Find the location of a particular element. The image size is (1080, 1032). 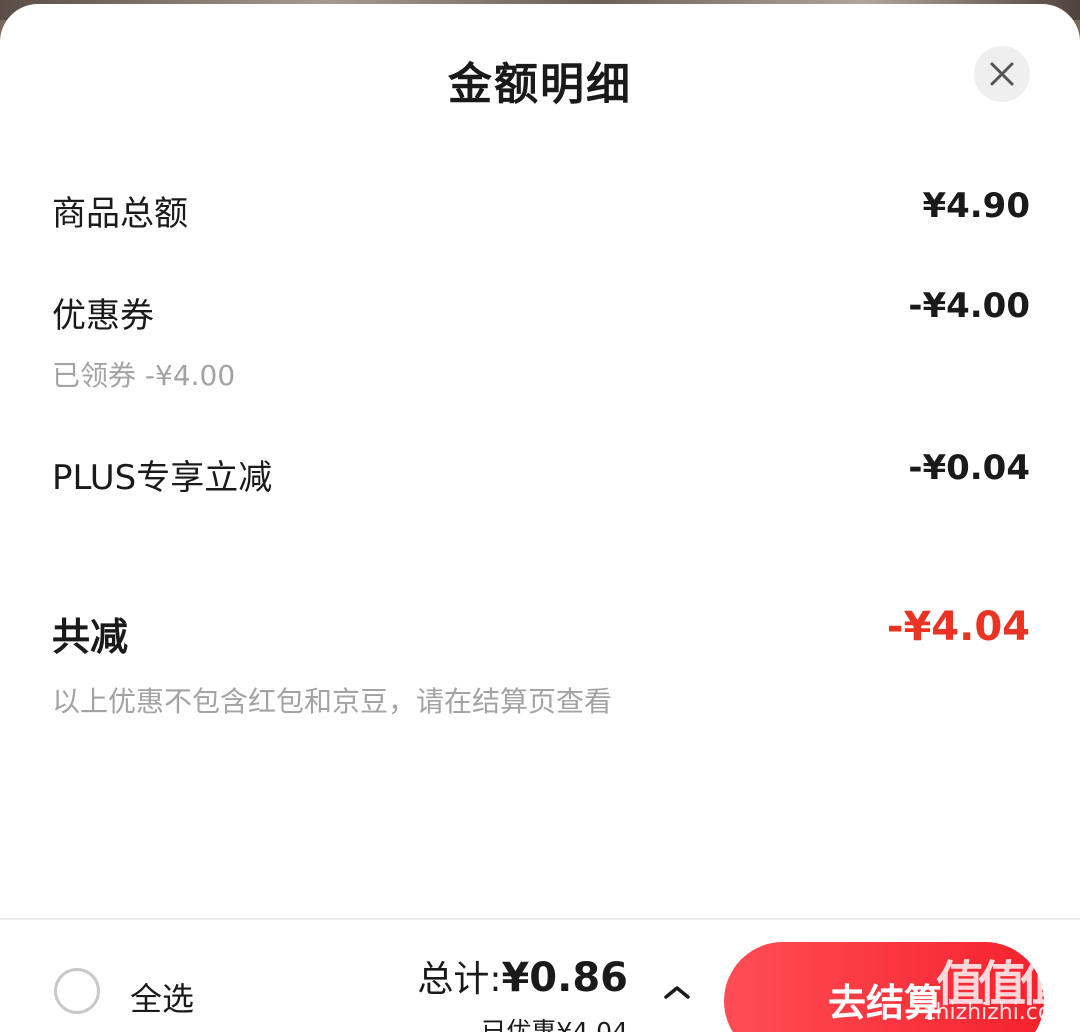

plus-discount-value: -¥0.04 is located at coordinates (969, 468).